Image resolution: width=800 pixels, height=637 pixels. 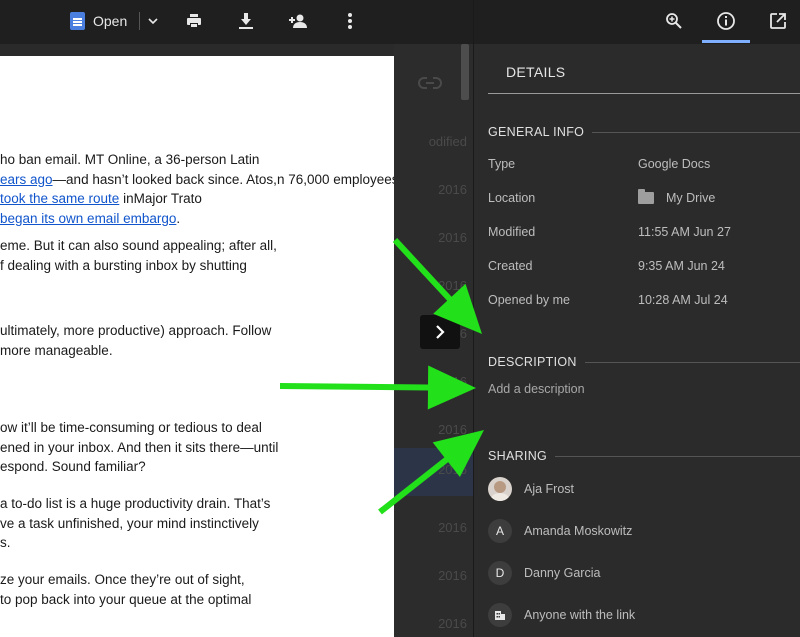 What do you see at coordinates (246, 21) in the screenshot?
I see `download-icon` at bounding box center [246, 21].